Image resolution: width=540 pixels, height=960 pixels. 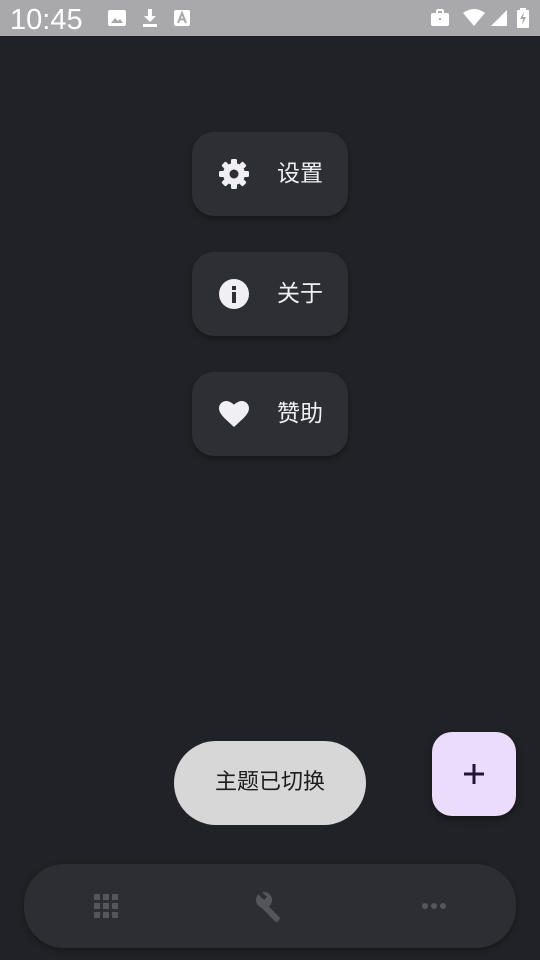 What do you see at coordinates (234, 174) in the screenshot?
I see `gear-icon` at bounding box center [234, 174].